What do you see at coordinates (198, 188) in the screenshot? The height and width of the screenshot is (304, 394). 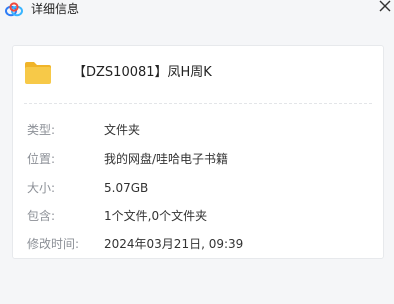 I see `detail-row-size: 大小: 5.07GB` at bounding box center [198, 188].